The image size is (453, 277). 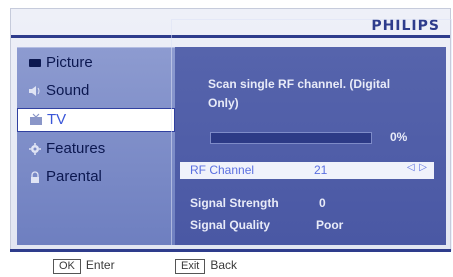 I want to click on rf-channel-label: RF Channel, so click(x=222, y=170).